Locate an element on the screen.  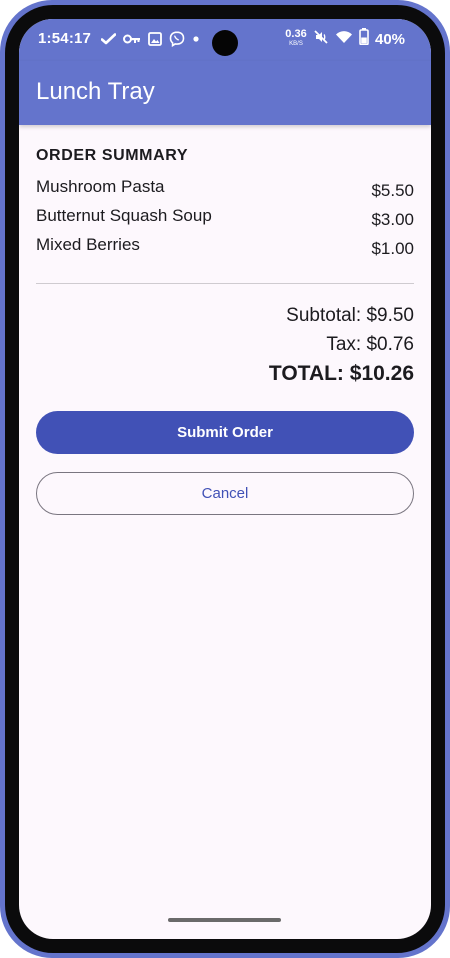
front-camera is located at coordinates (225, 43).